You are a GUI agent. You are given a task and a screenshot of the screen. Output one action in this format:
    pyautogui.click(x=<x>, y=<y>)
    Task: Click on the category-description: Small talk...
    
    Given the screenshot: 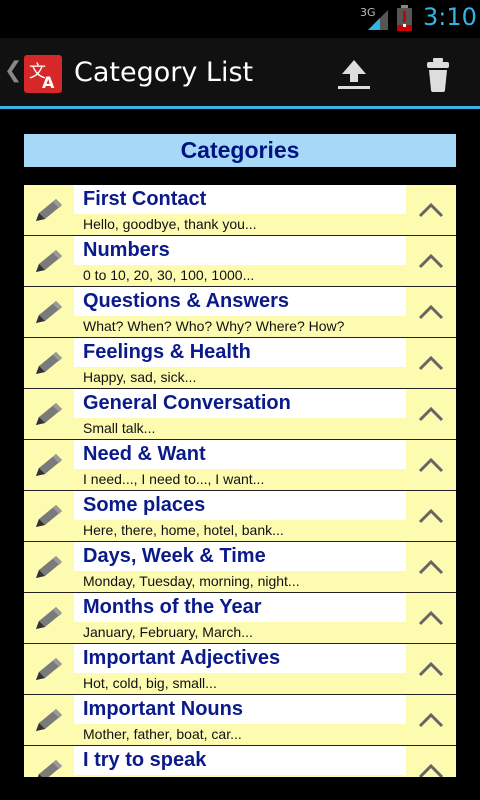 What is the action you would take?
    pyautogui.click(x=240, y=428)
    